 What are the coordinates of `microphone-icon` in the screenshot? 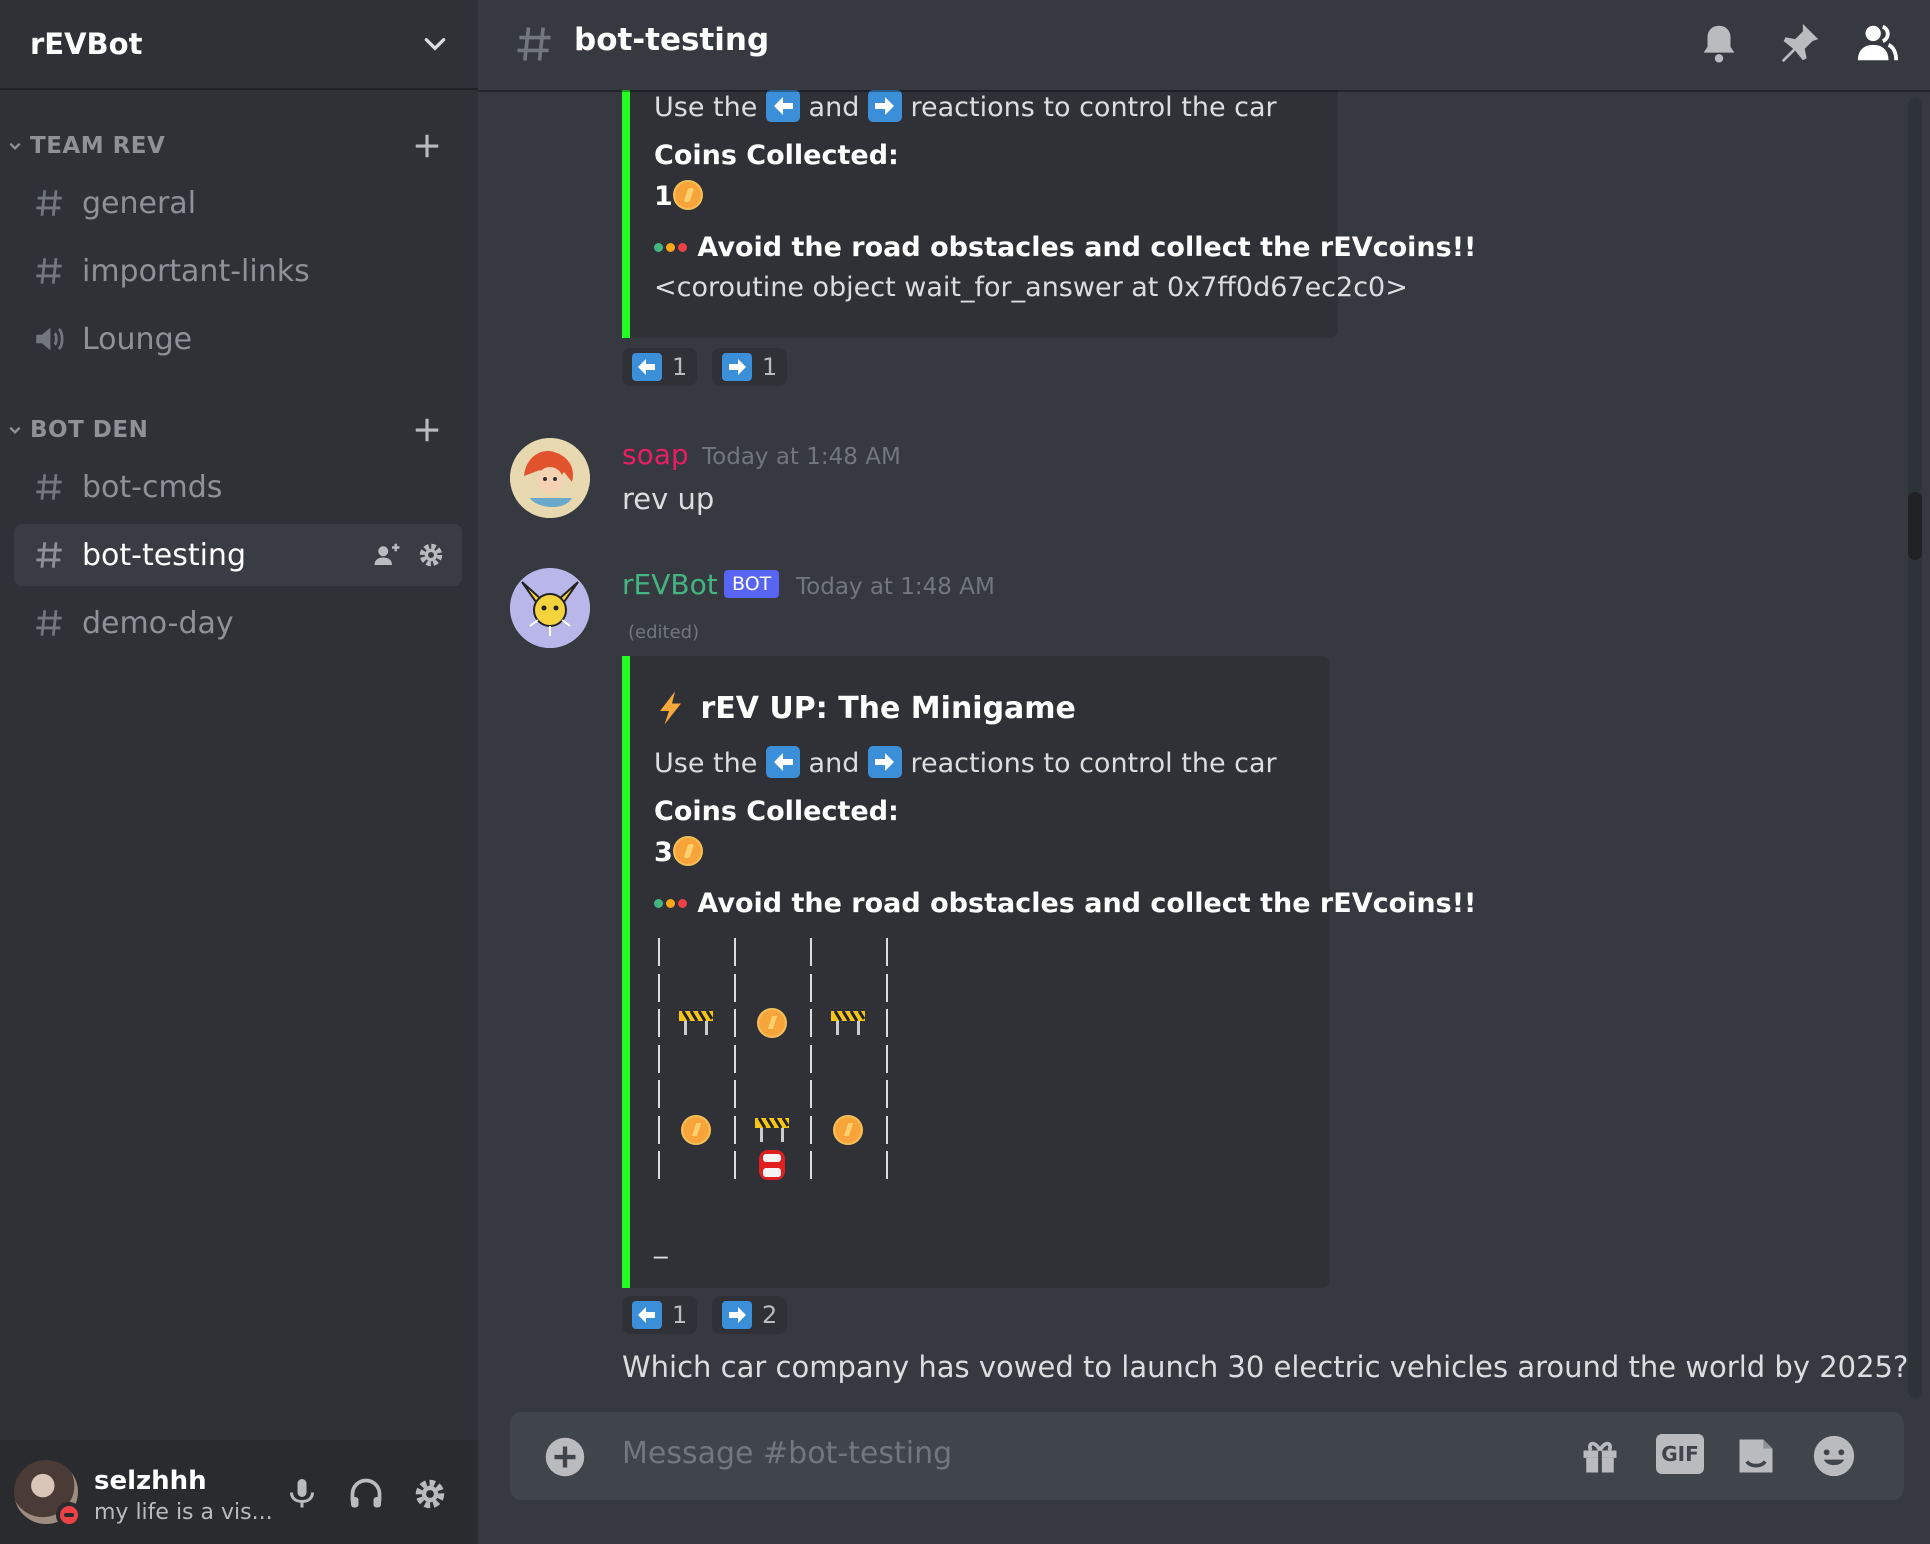 It's located at (302, 1494).